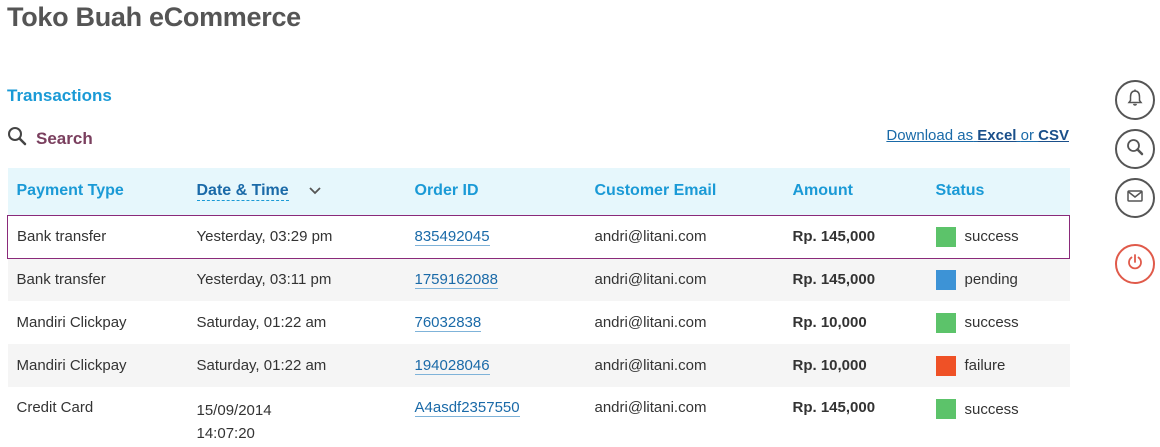 The width and height of the screenshot is (1160, 447). I want to click on bell-icon, so click(1135, 100).